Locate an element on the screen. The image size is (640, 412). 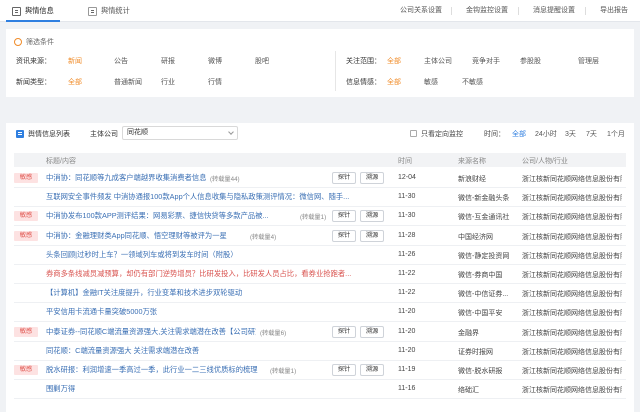
resource-option-forum: 股吧 is located at coordinates (262, 61).